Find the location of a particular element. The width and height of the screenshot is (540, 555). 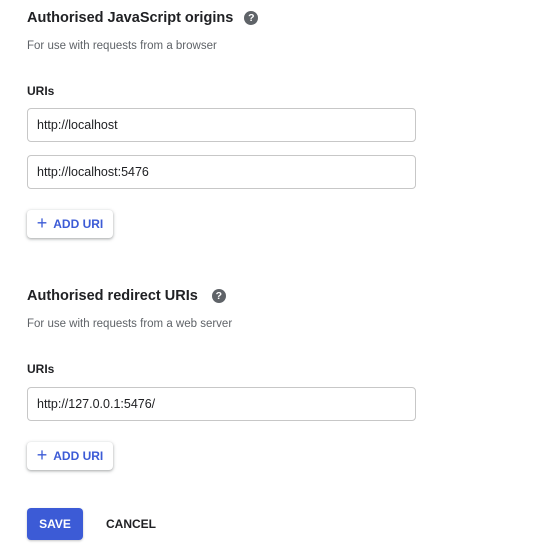

js-origins-help-icon: ? is located at coordinates (251, 18).